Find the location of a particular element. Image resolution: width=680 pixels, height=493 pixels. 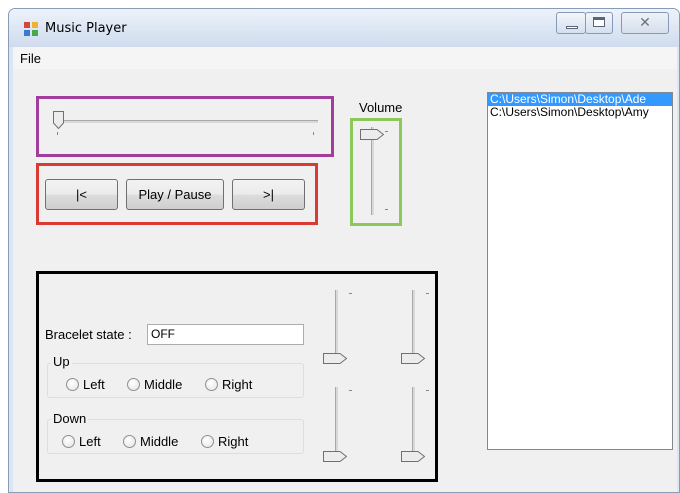

close-icon: ✕ is located at coordinates (645, 23).